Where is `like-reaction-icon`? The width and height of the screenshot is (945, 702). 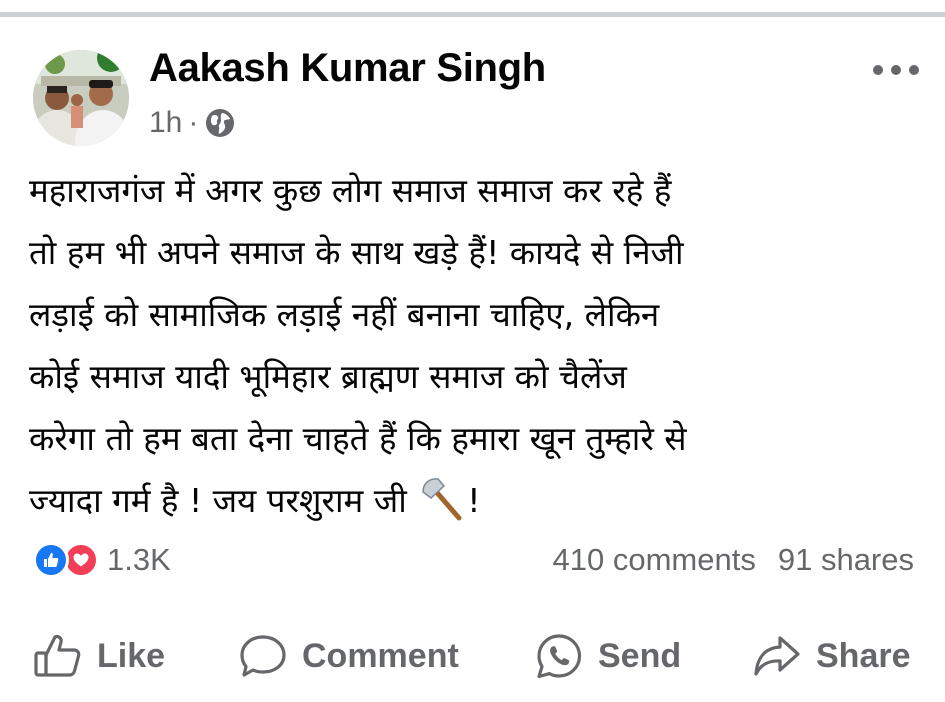 like-reaction-icon is located at coordinates (51, 560).